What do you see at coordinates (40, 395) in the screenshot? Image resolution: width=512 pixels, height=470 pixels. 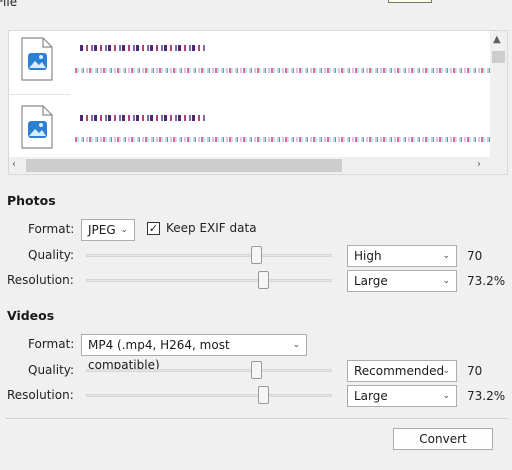 I see `videos-resolution-label: Resolution:` at bounding box center [40, 395].